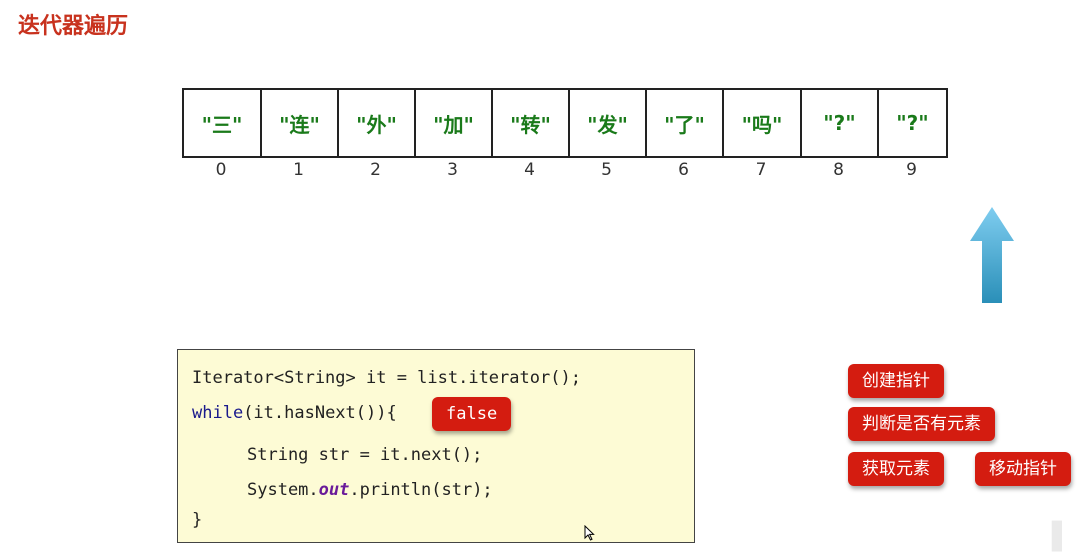  What do you see at coordinates (452, 170) in the screenshot?
I see `array-index-3: 3` at bounding box center [452, 170].